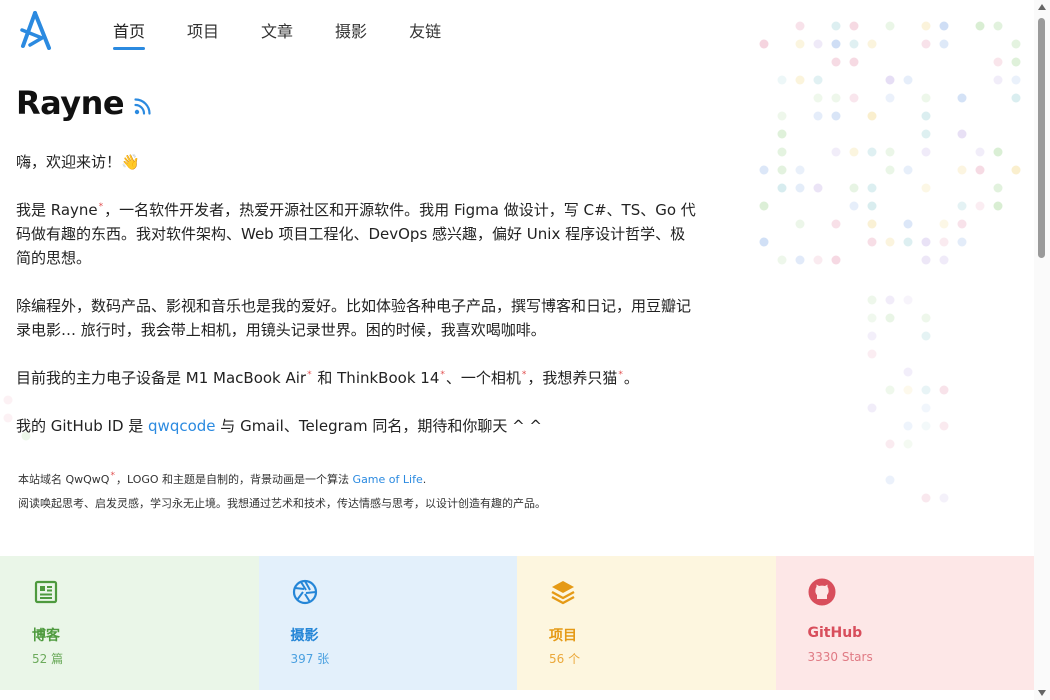  Describe the element at coordinates (304, 592) in the screenshot. I see `aperture-icon` at that location.